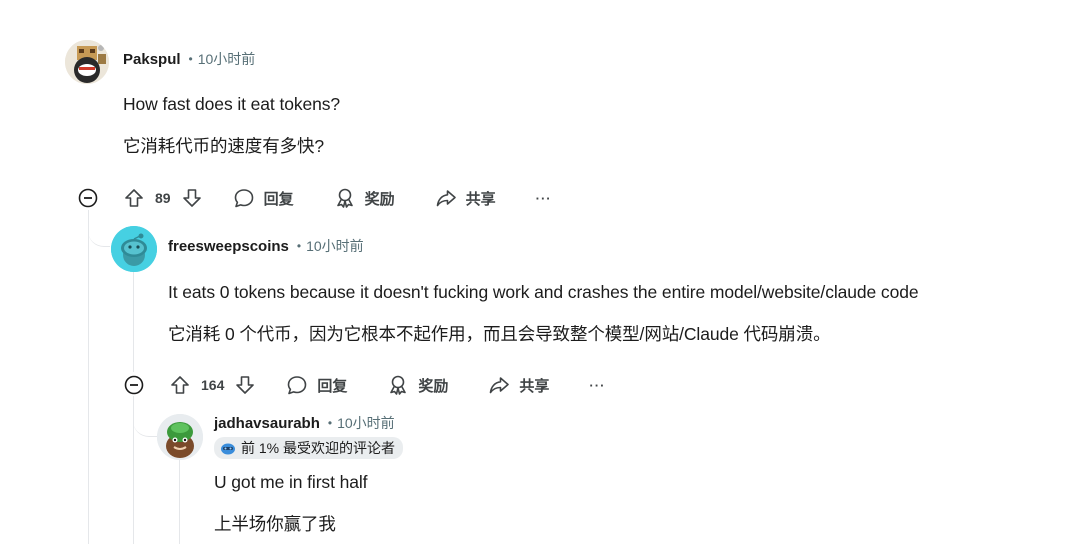 The width and height of the screenshot is (1080, 544). What do you see at coordinates (232, 104) in the screenshot?
I see `comment-text: How fast does it eat tokens?` at bounding box center [232, 104].